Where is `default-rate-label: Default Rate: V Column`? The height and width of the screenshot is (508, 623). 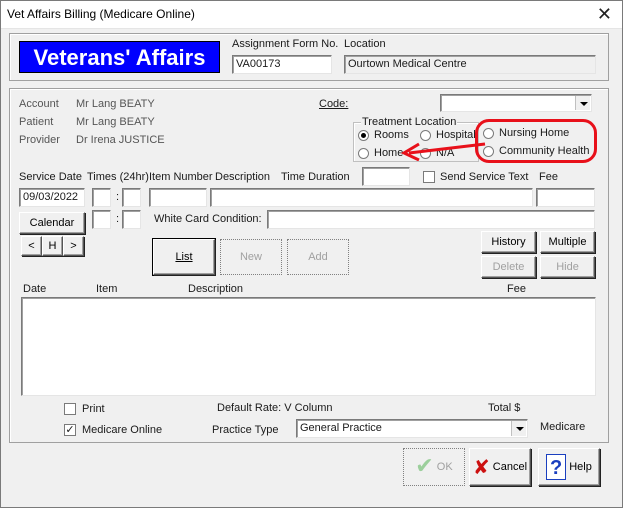
default-rate-label: Default Rate: V Column is located at coordinates (275, 408).